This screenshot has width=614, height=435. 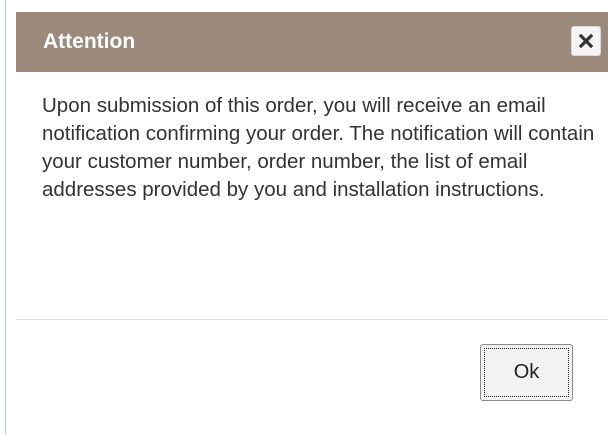 What do you see at coordinates (312, 42) in the screenshot?
I see `dialog-titlebar: Attention` at bounding box center [312, 42].